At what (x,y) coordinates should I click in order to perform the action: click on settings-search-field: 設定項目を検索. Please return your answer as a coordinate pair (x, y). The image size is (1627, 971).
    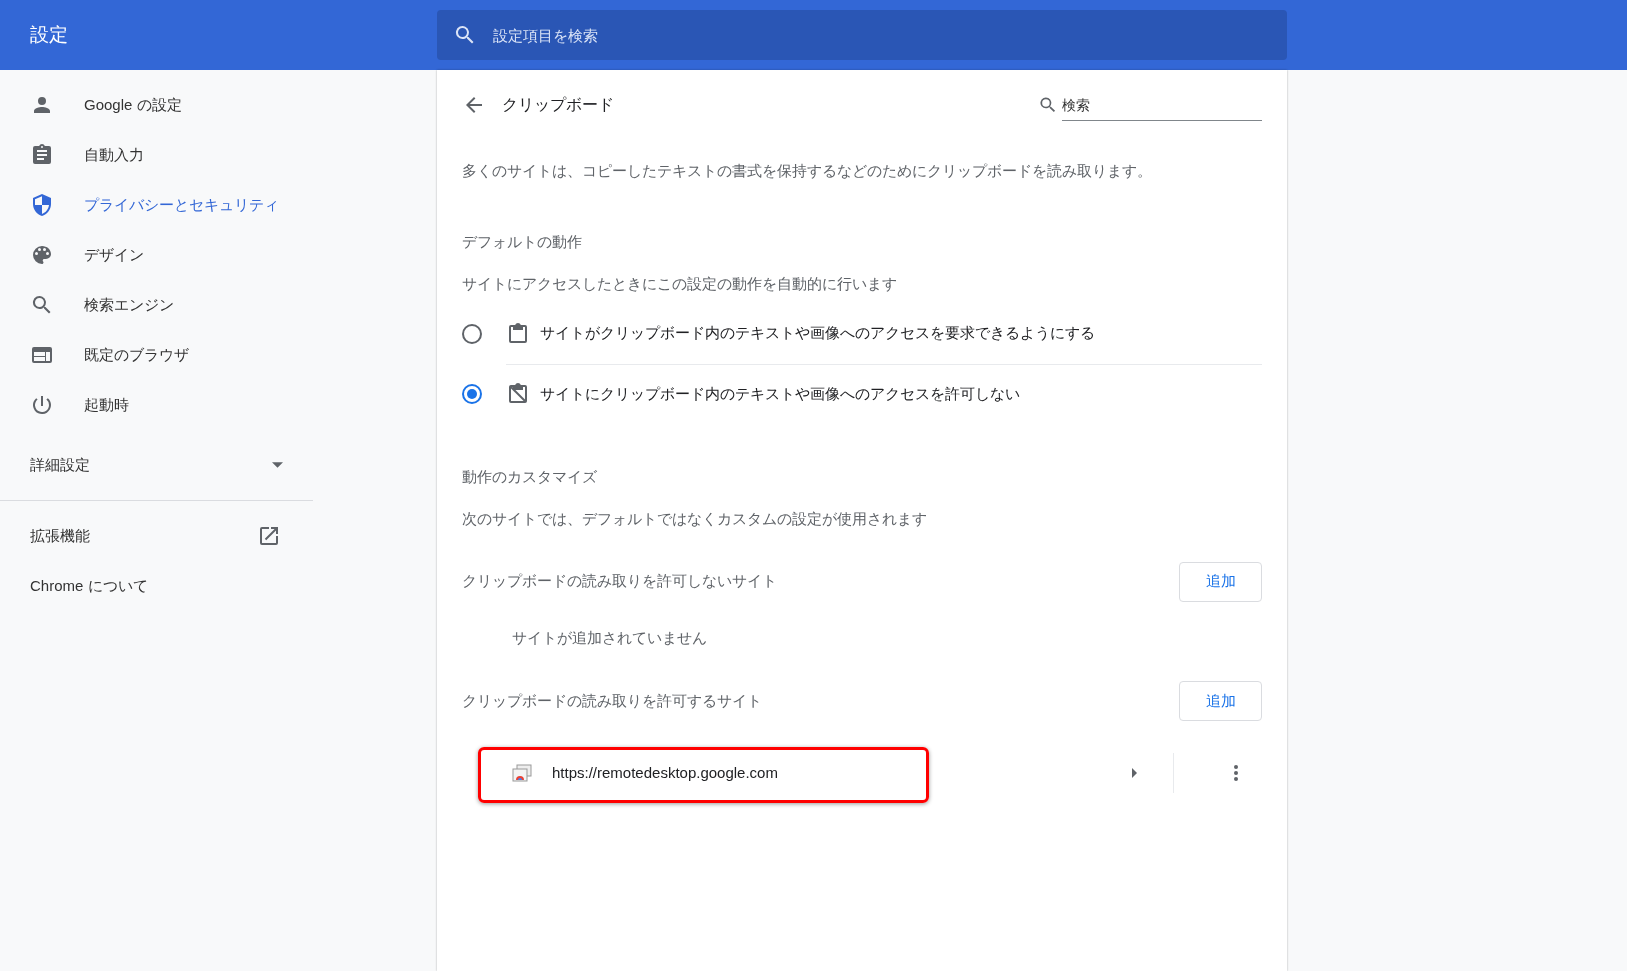
    Looking at the image, I should click on (862, 35).